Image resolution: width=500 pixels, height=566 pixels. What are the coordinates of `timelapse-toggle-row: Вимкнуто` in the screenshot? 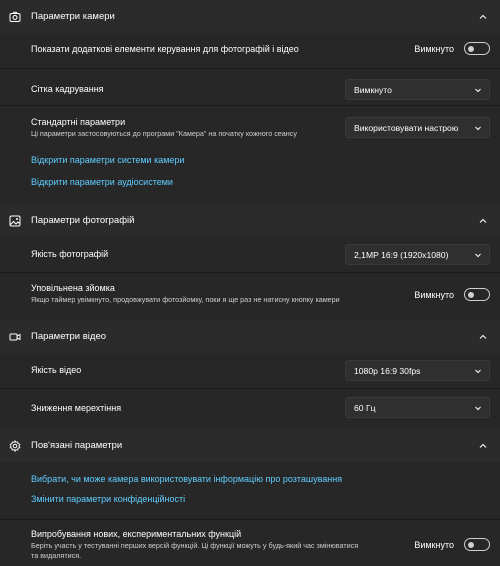 It's located at (452, 294).